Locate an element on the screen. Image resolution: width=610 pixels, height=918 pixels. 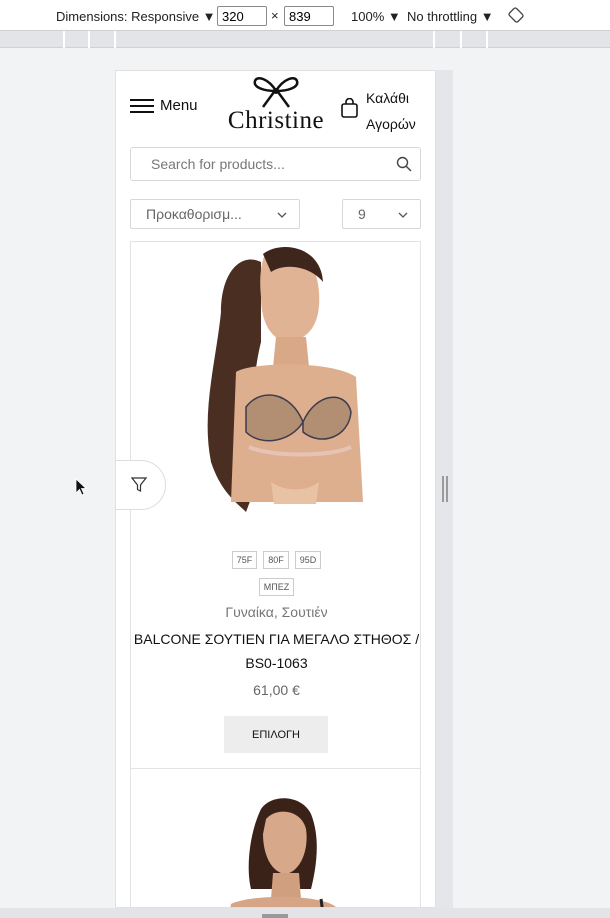
menu-button: Menu is located at coordinates (164, 105).